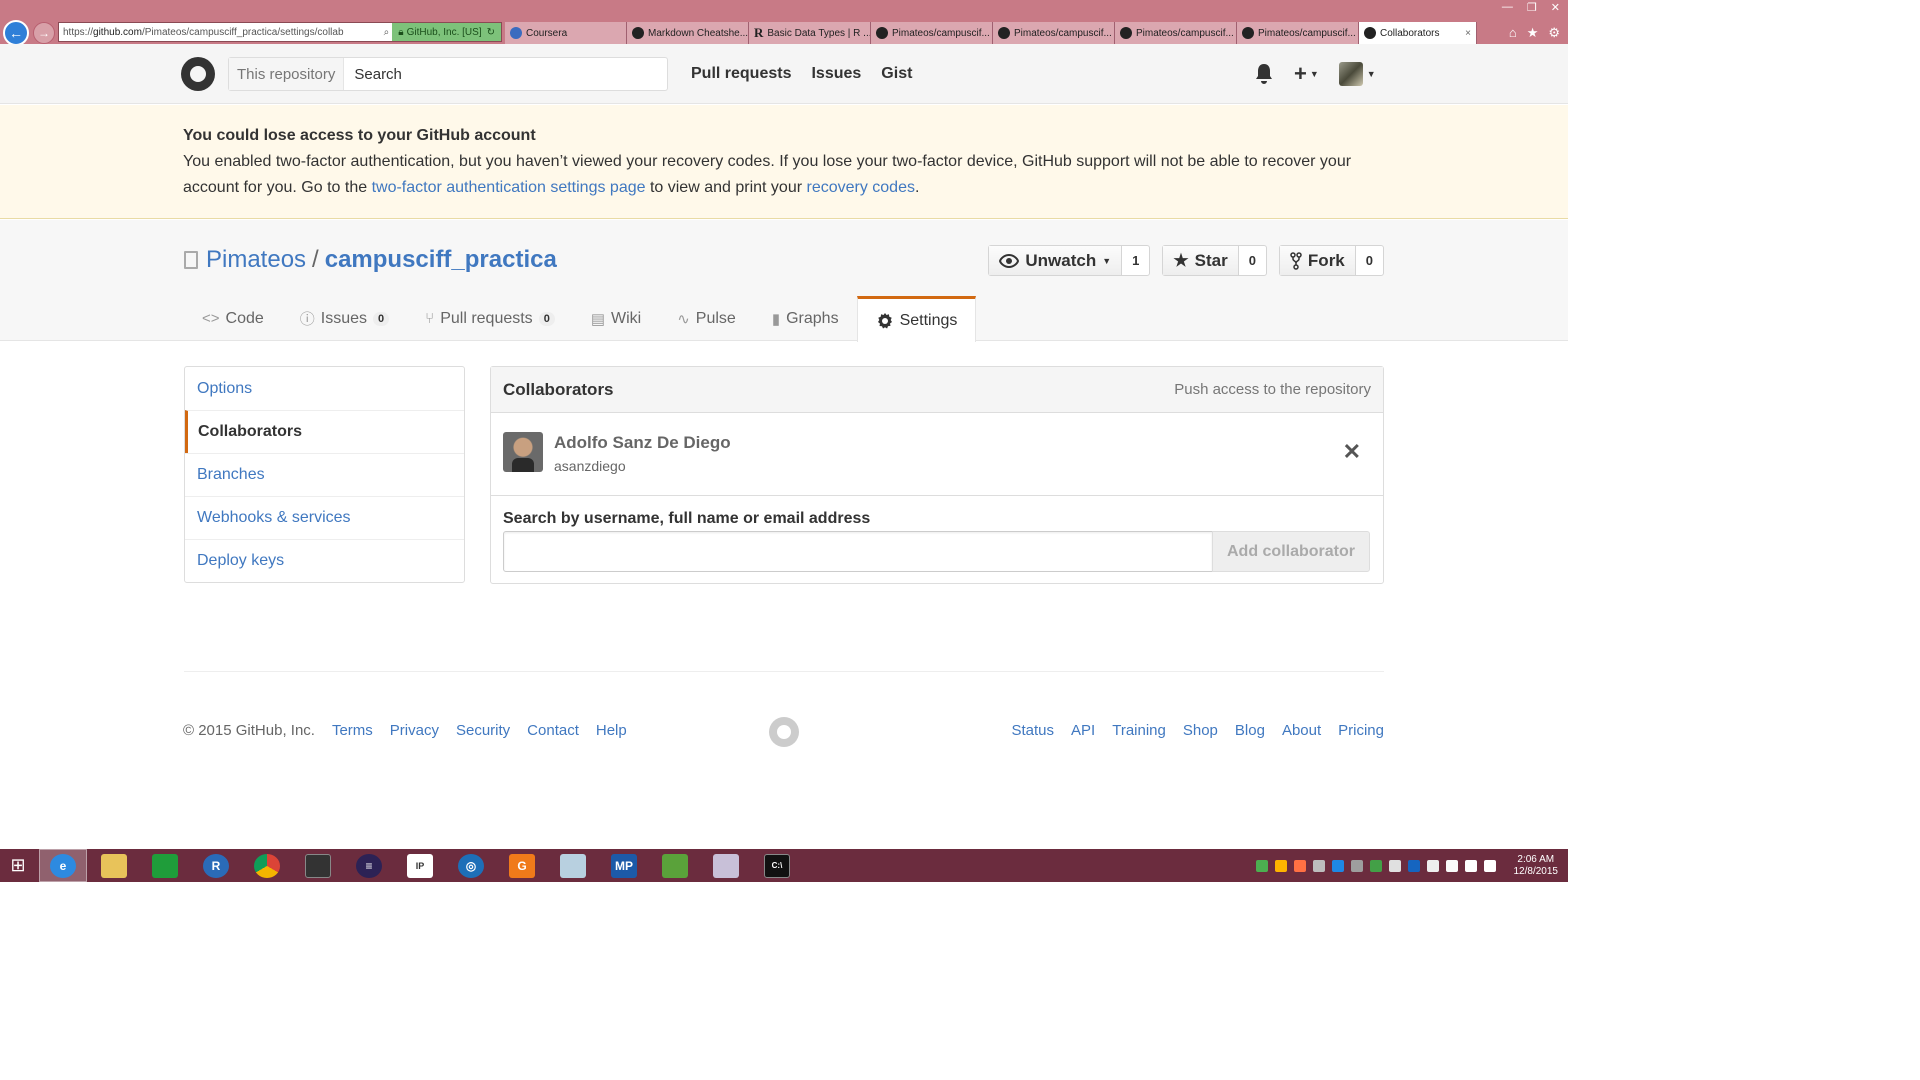 This screenshot has width=1920, height=1080. What do you see at coordinates (1471, 865) in the screenshot?
I see `network-icon` at bounding box center [1471, 865].